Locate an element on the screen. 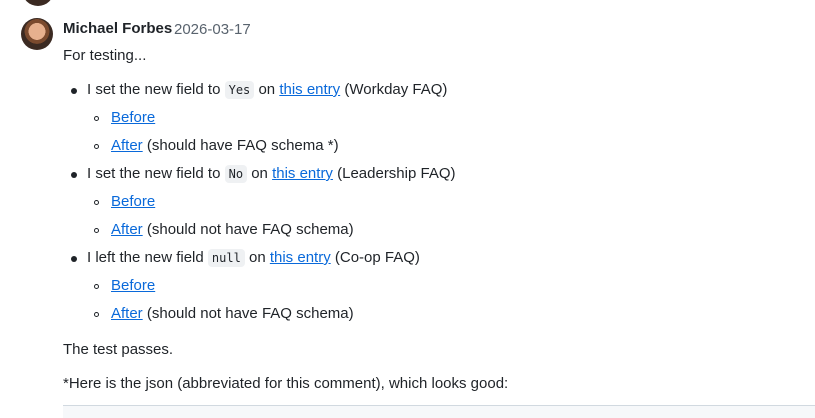  previous-comment-avatar is located at coordinates (38, 3).